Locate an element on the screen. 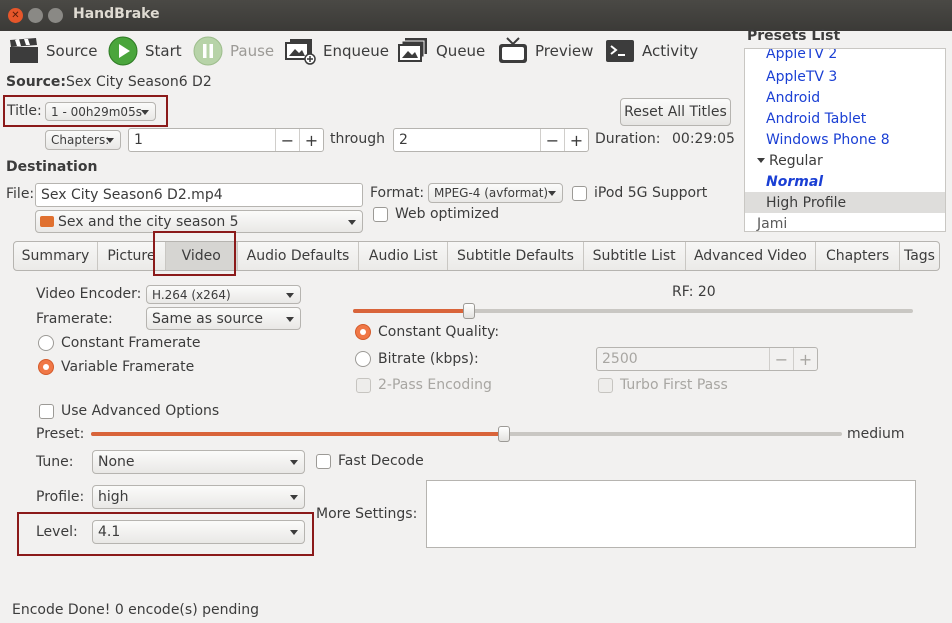  preset-item: AppleTV 2 is located at coordinates (845, 55).